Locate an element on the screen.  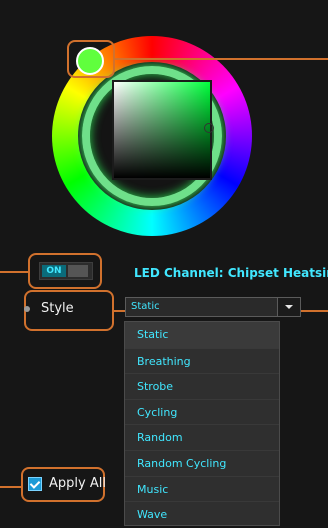
saturation-value-square is located at coordinates (162, 130).